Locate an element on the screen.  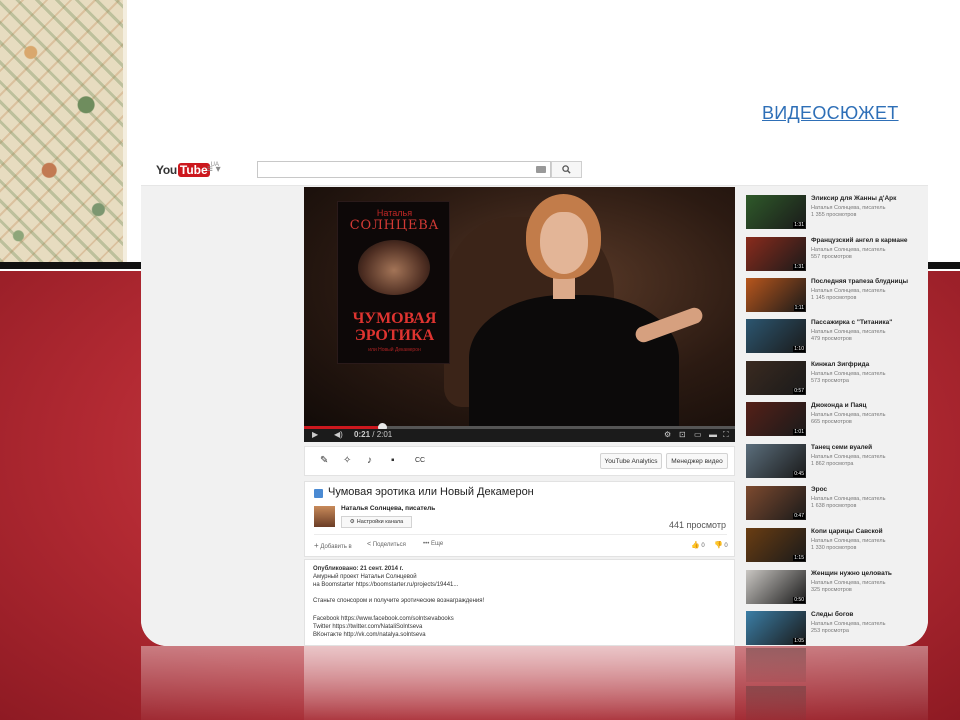
related-video-title: Следы богов is located at coordinates (832, 614).